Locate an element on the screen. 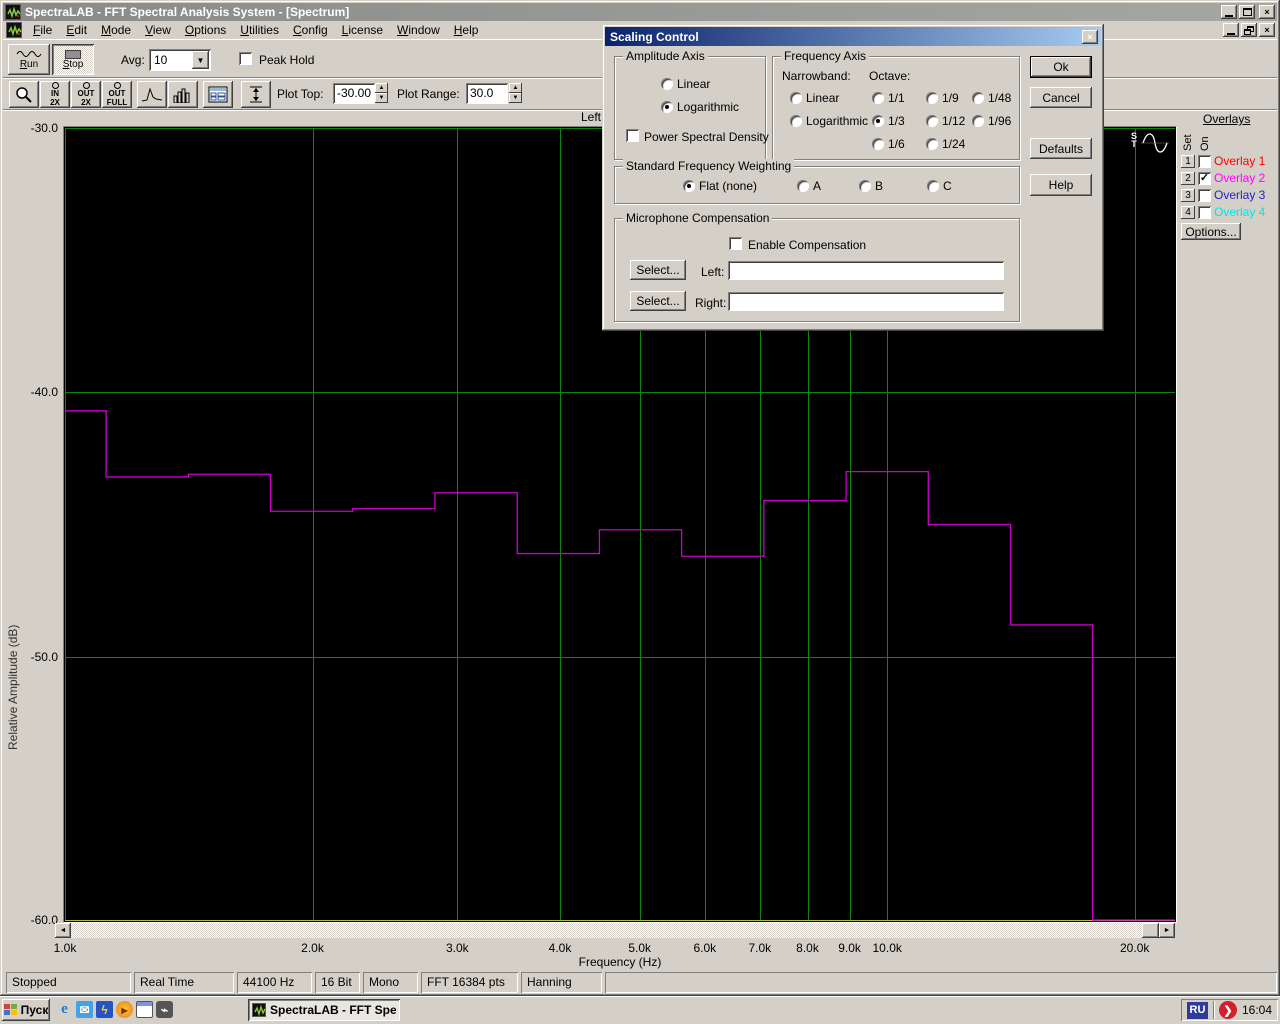 This screenshot has width=1280, height=1024. menu-edit: Edit is located at coordinates (76, 30).